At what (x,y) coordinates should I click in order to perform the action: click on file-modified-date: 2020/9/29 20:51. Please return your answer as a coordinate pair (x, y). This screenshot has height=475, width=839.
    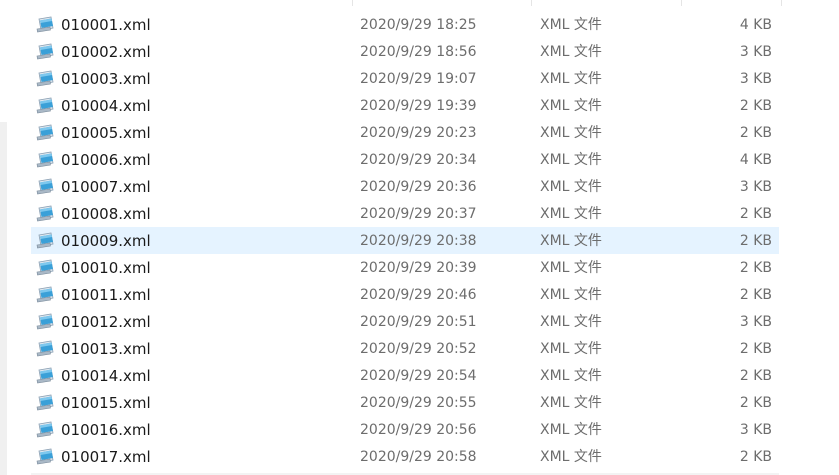
    Looking at the image, I should click on (418, 322).